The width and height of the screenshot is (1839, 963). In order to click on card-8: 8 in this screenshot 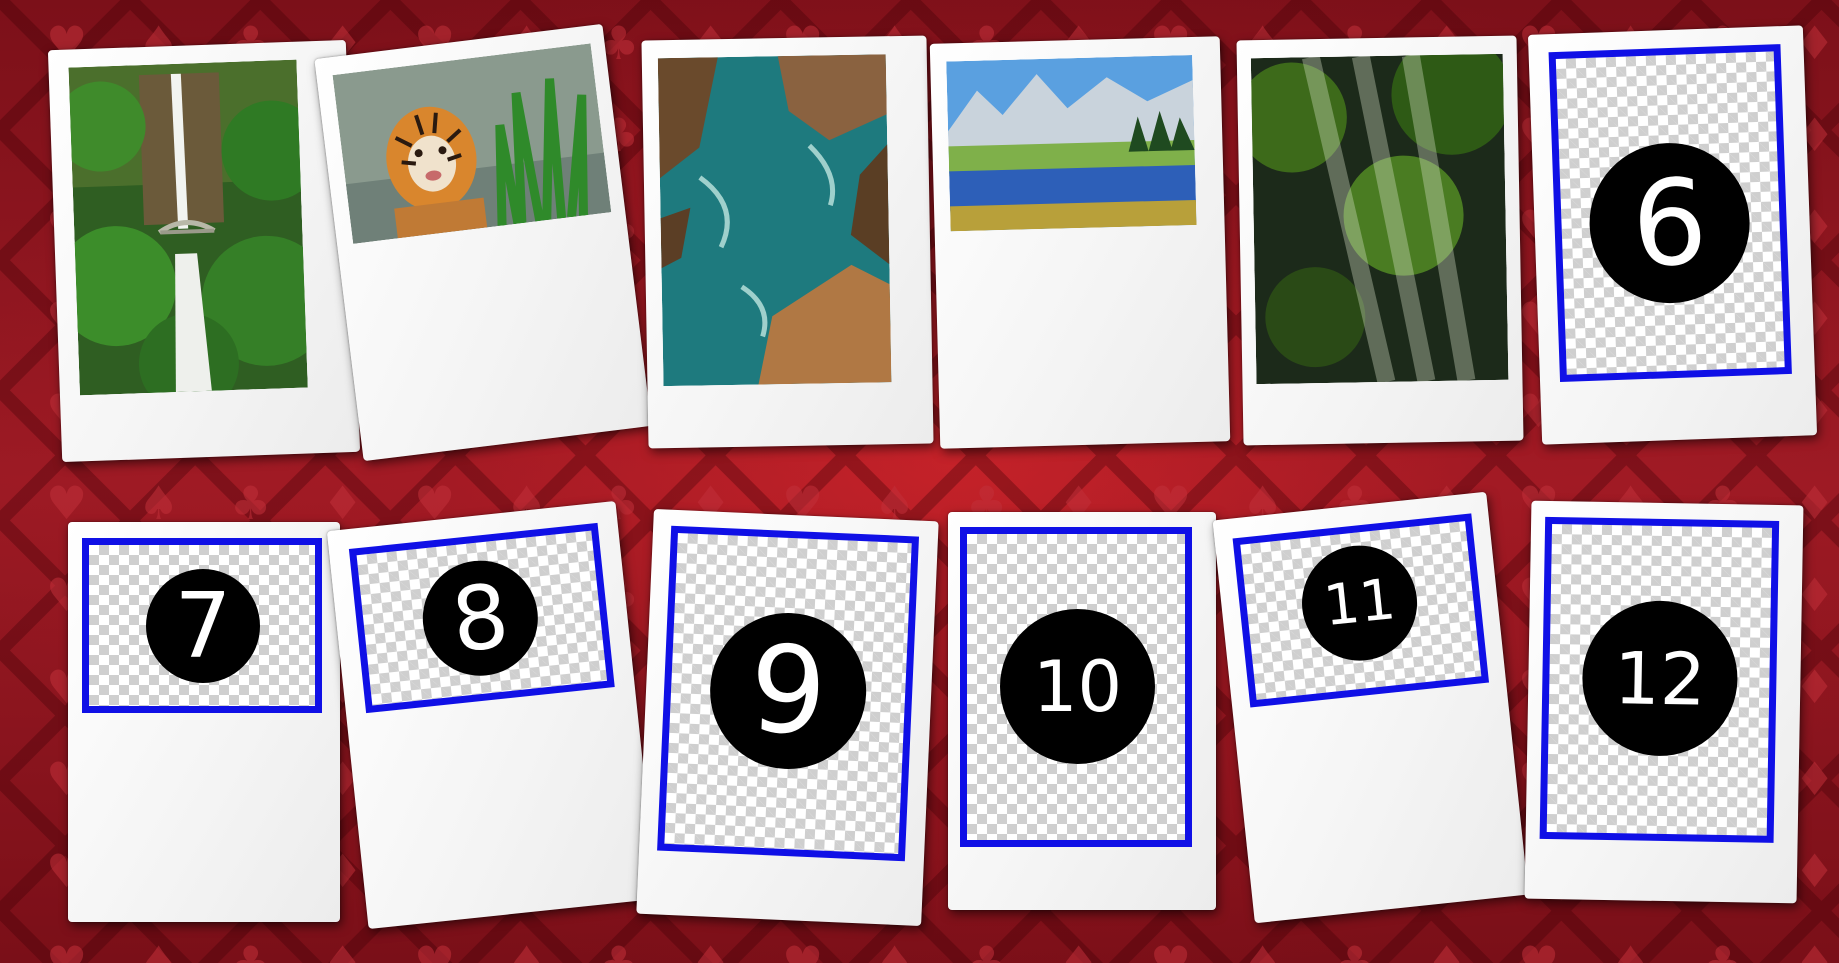, I will do `click(492, 715)`.